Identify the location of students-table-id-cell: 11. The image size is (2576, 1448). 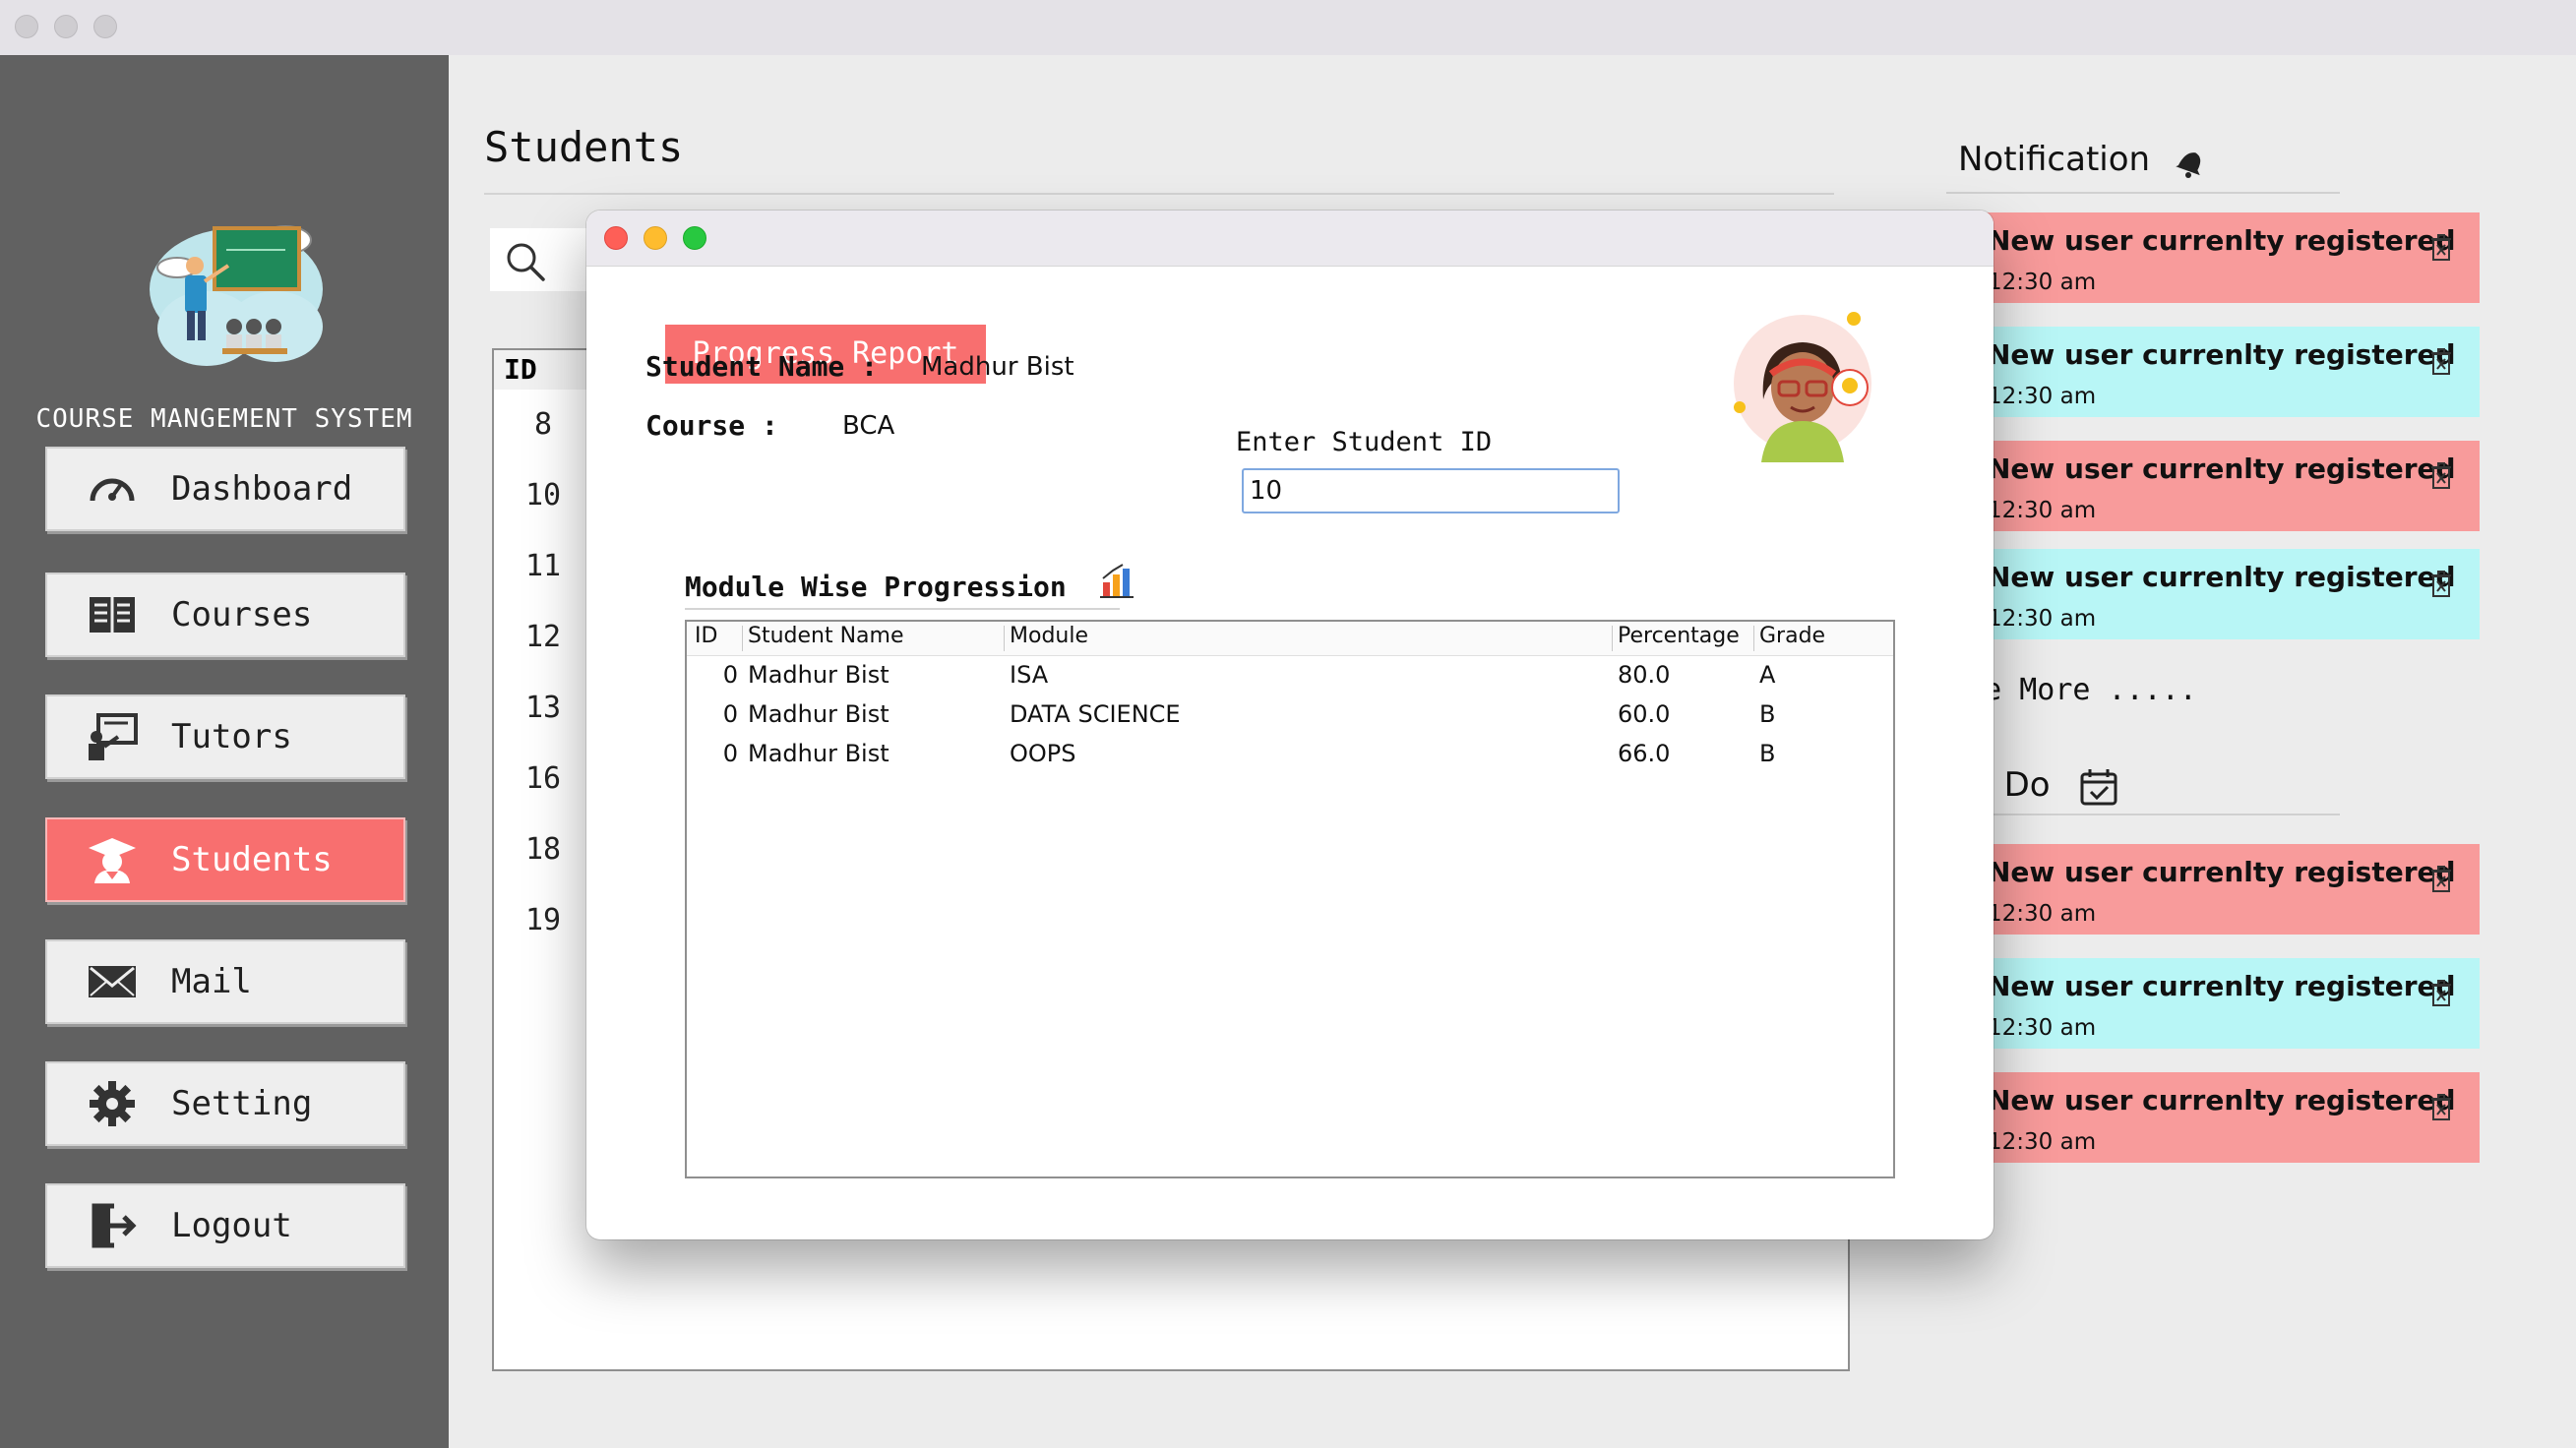
(543, 566).